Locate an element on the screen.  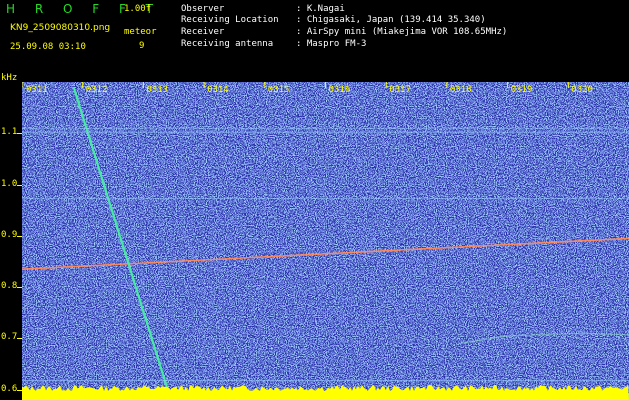
y-tick-label: 0.7 is located at coordinates (9, 337).